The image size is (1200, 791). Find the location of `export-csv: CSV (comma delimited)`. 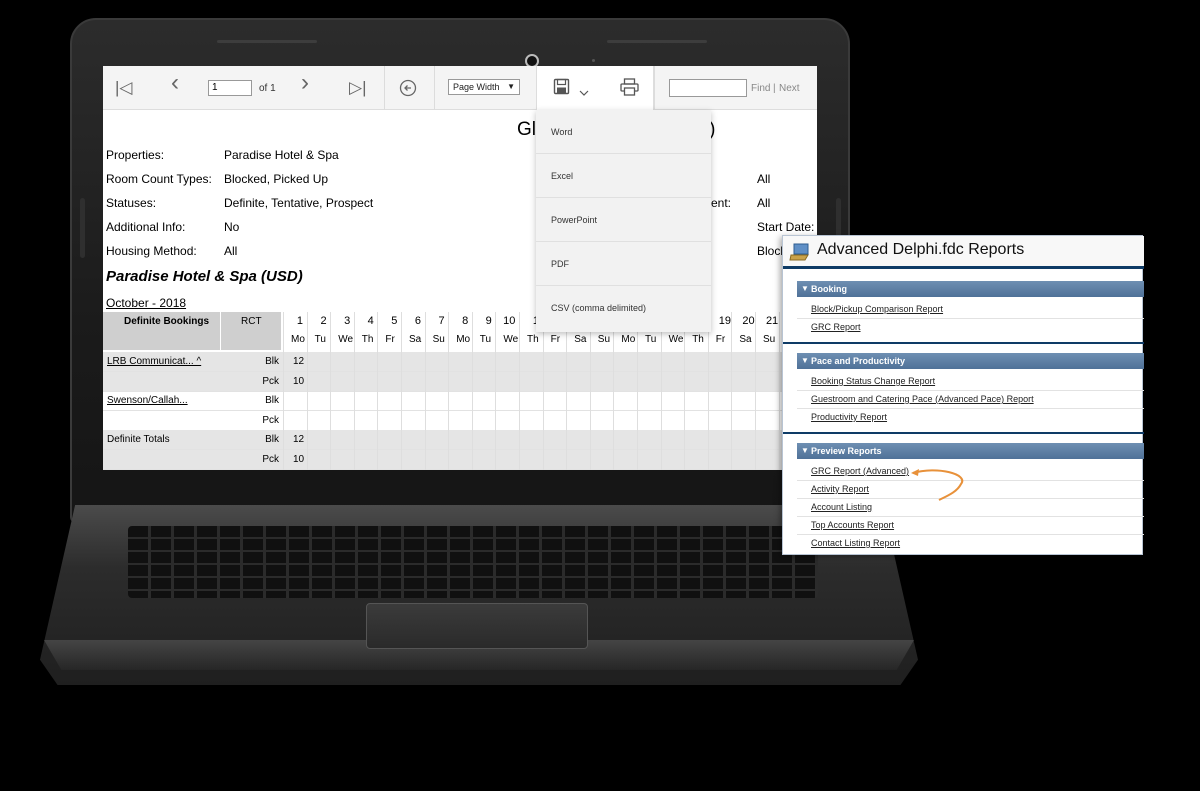

export-csv: CSV (comma delimited) is located at coordinates (623, 308).